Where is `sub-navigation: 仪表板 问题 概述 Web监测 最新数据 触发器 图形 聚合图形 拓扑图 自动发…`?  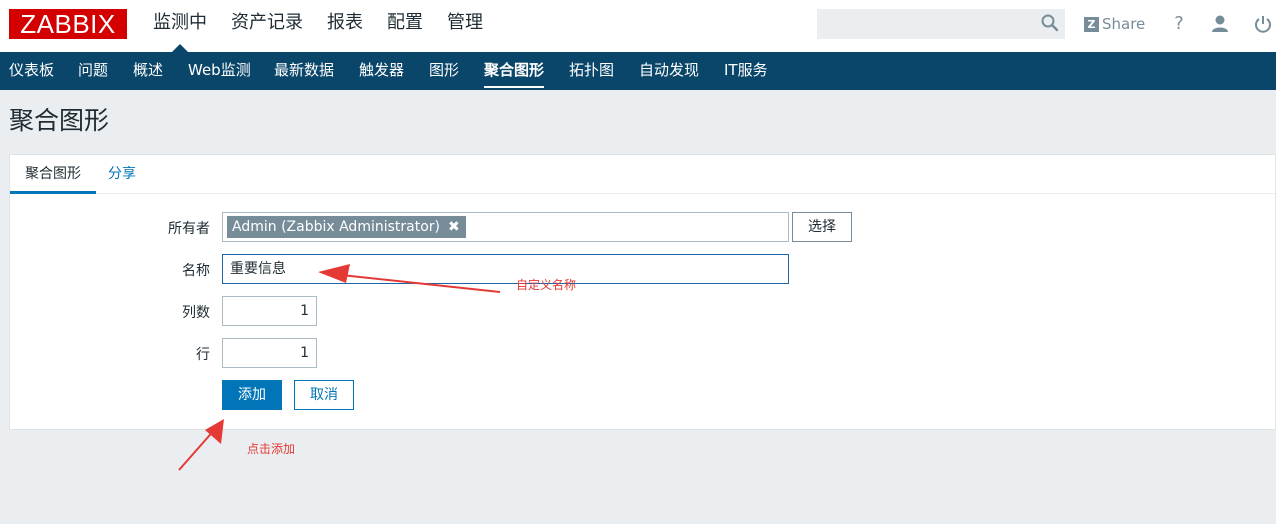
sub-navigation: 仪表板 问题 概述 Web监测 最新数据 触发器 图形 聚合图形 拓扑图 自动发… is located at coordinates (638, 71).